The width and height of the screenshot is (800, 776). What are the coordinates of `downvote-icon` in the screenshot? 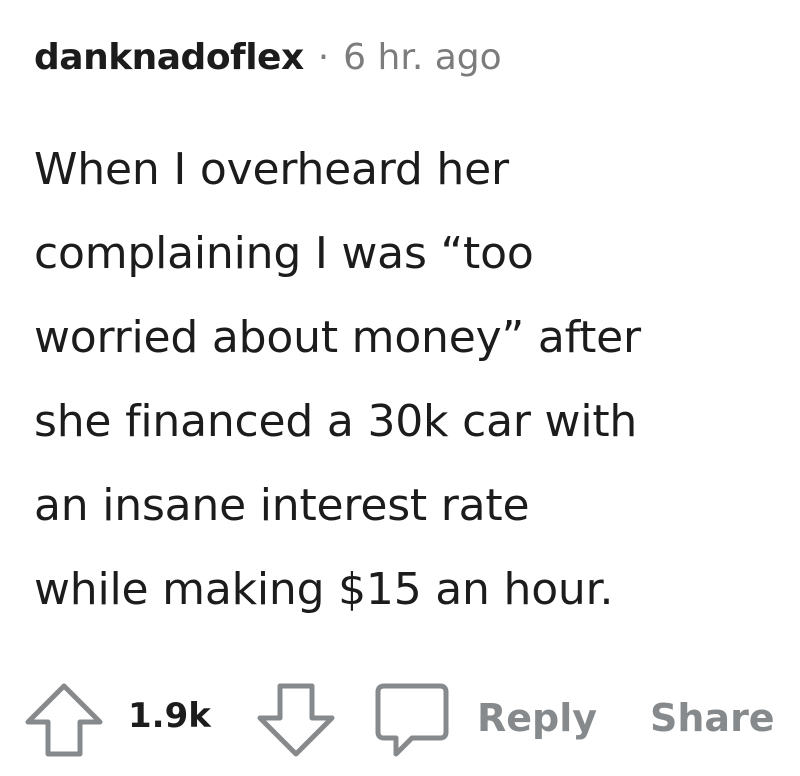 It's located at (296, 720).